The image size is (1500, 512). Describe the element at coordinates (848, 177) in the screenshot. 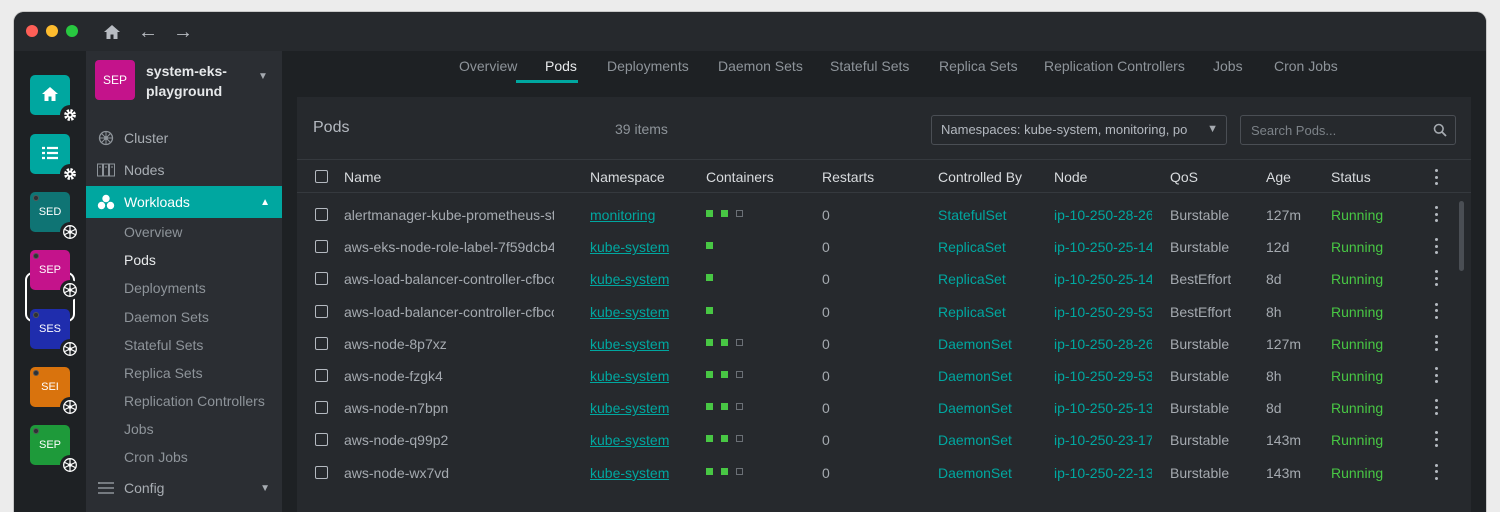

I see `column-header-restarts: Restarts` at that location.